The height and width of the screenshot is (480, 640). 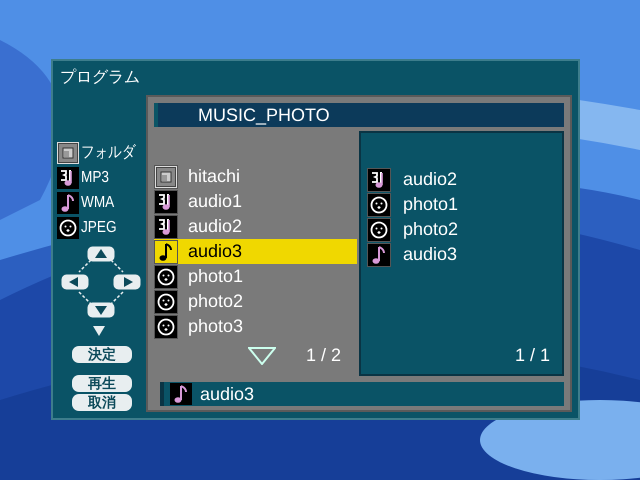 I want to click on down-key-icon, so click(x=101, y=310).